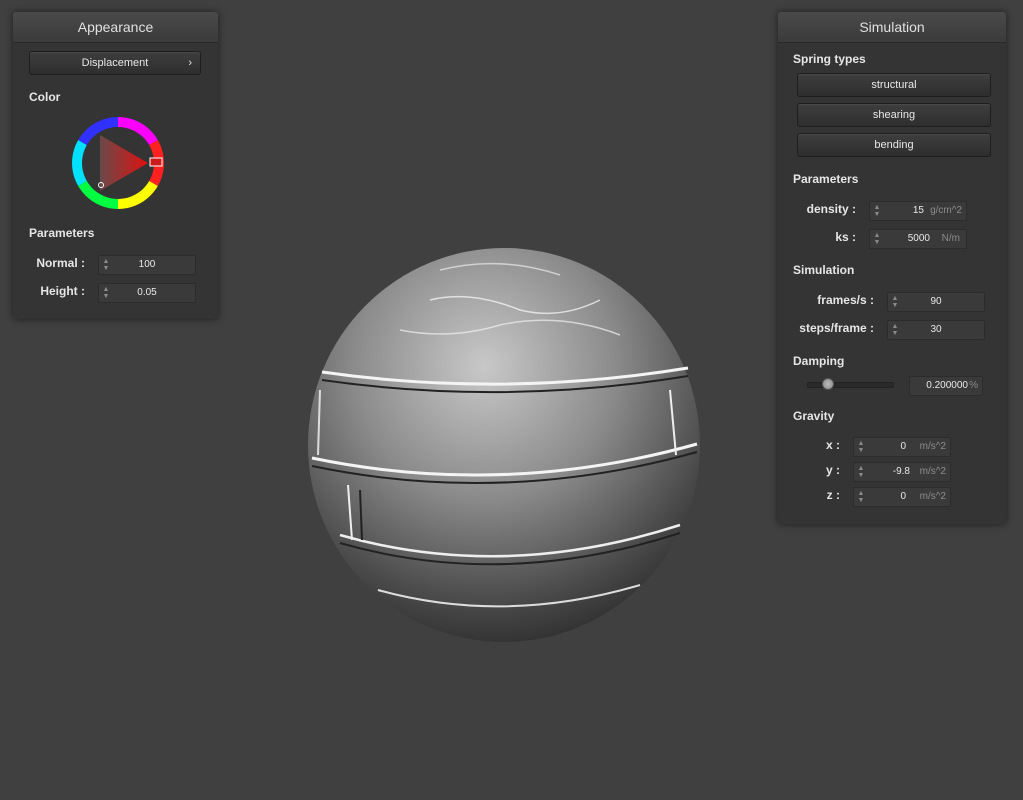  I want to click on normal-value: 100, so click(147, 264).